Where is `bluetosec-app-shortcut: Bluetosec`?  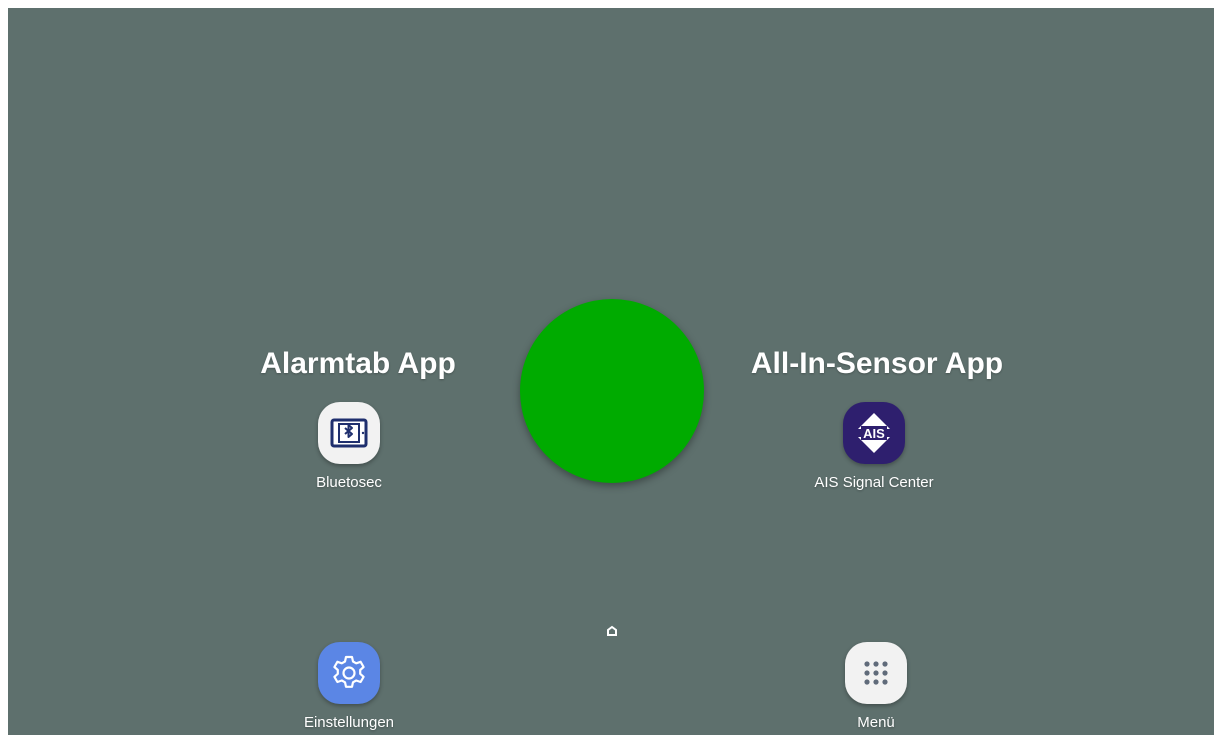
bluetosec-app-shortcut: Bluetosec is located at coordinates (349, 447).